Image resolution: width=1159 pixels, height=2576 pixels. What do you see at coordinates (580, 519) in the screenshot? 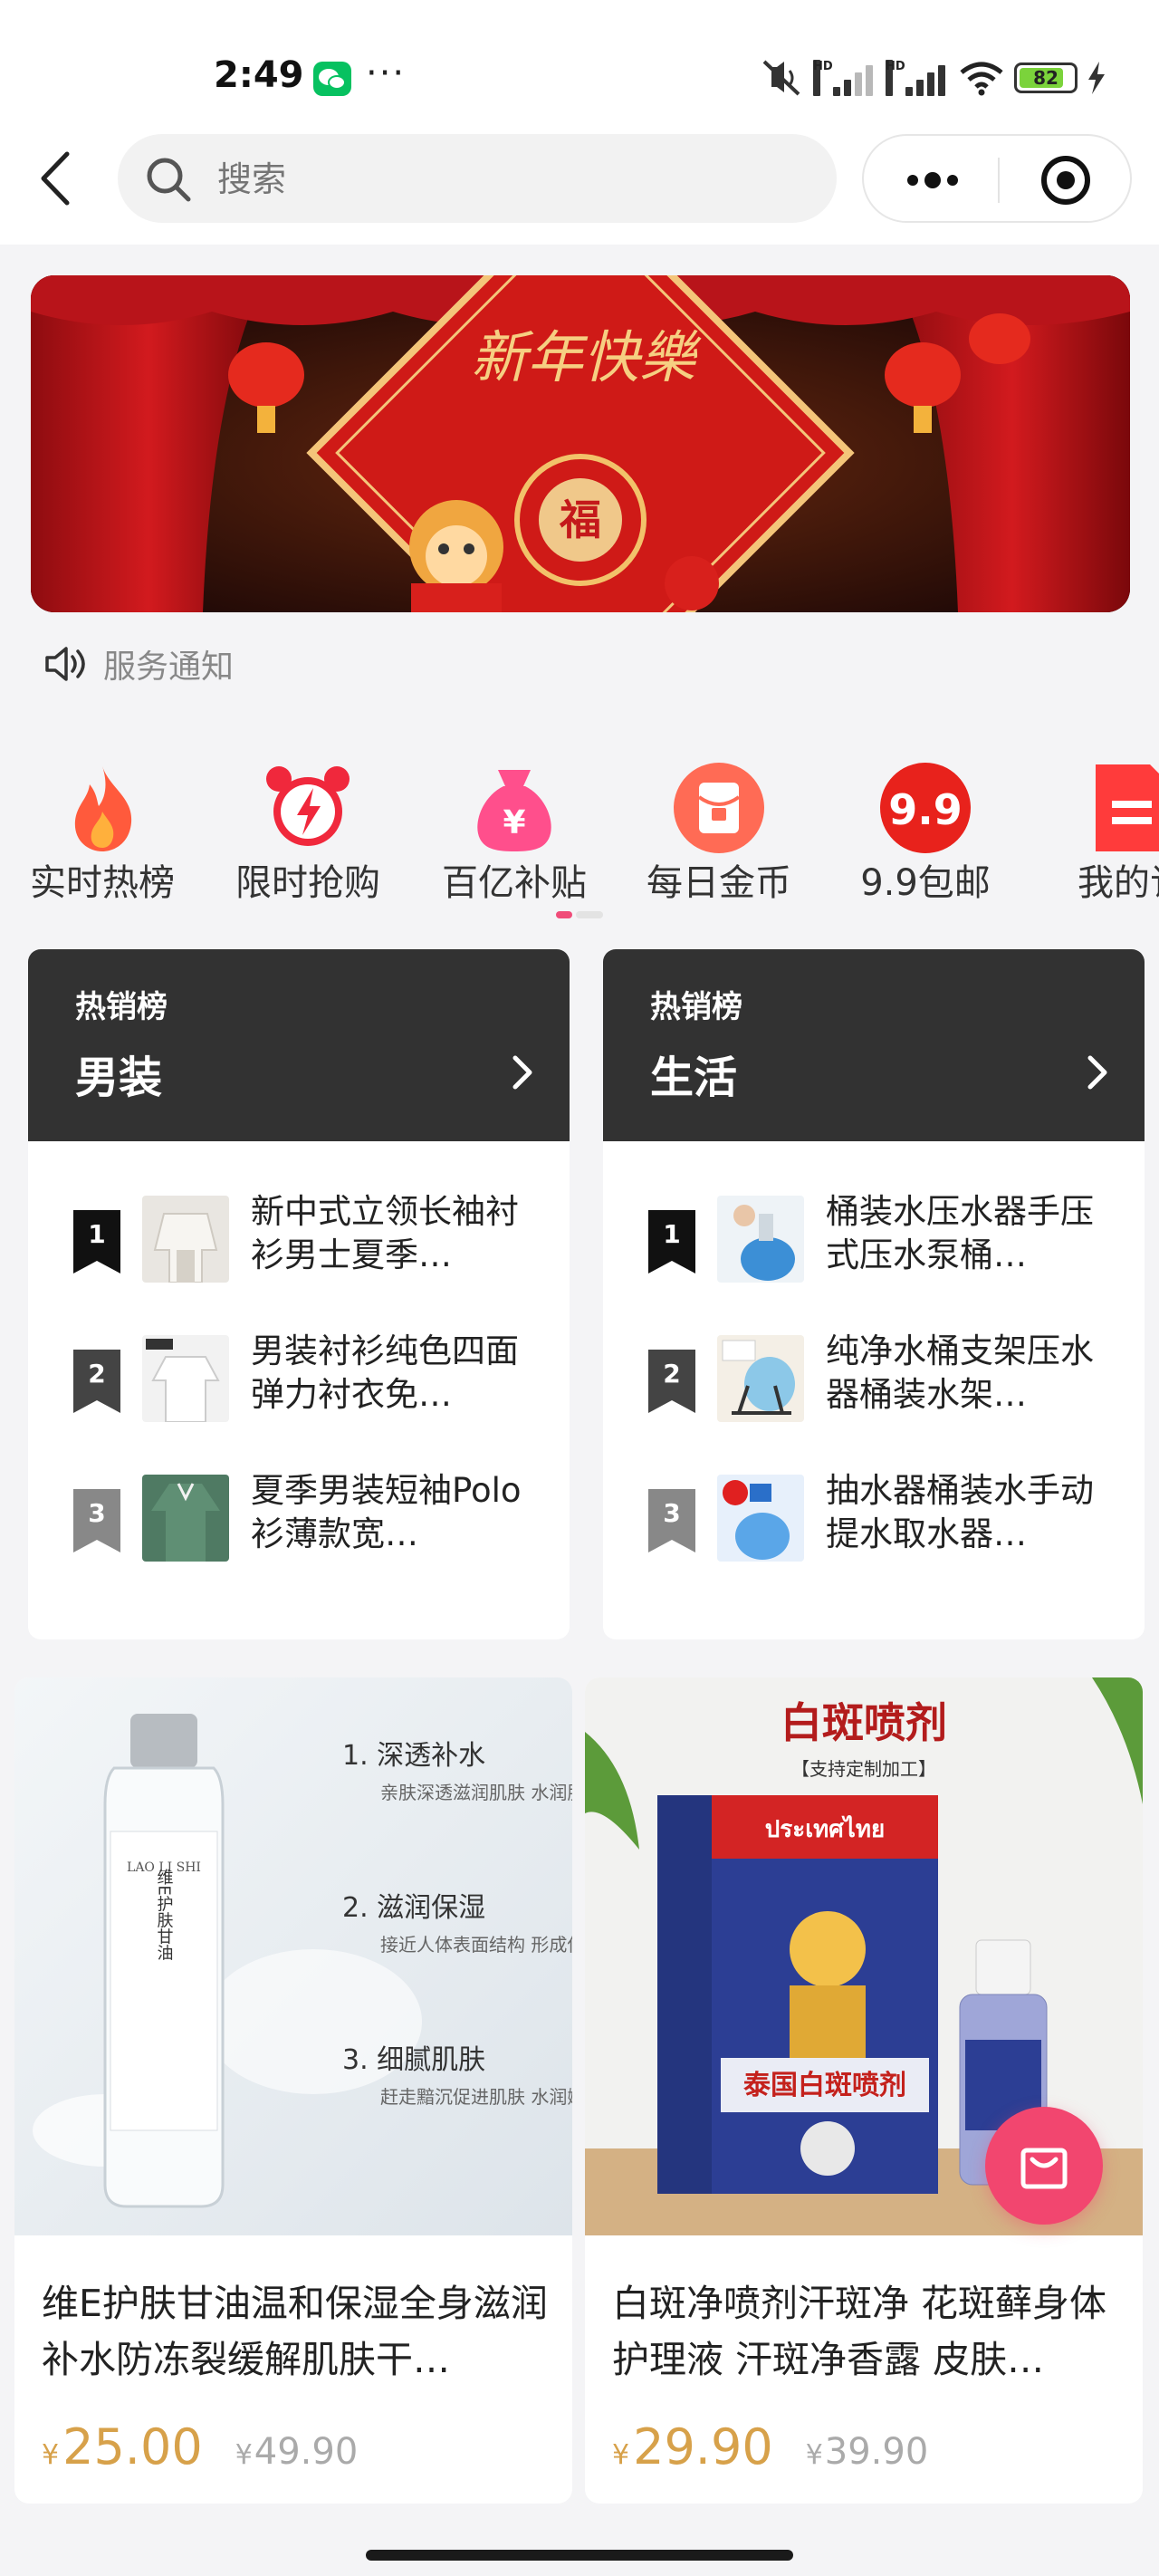
I see `svg-text: 福` at bounding box center [580, 519].